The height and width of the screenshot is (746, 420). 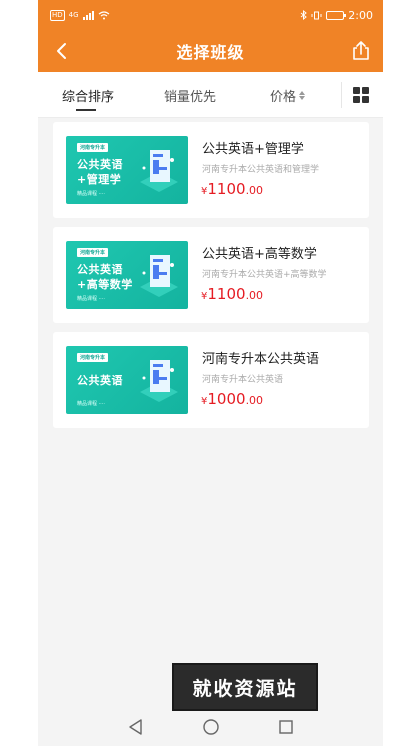 What do you see at coordinates (73, 15) in the screenshot?
I see `network-label: 4G` at bounding box center [73, 15].